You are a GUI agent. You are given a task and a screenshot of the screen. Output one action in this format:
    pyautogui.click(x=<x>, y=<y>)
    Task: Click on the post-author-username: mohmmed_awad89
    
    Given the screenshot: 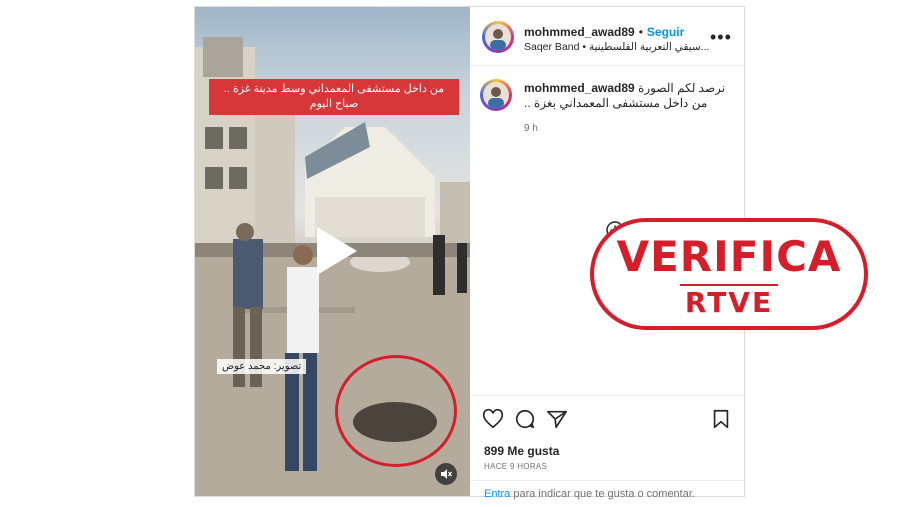 What is the action you would take?
    pyautogui.click(x=579, y=32)
    